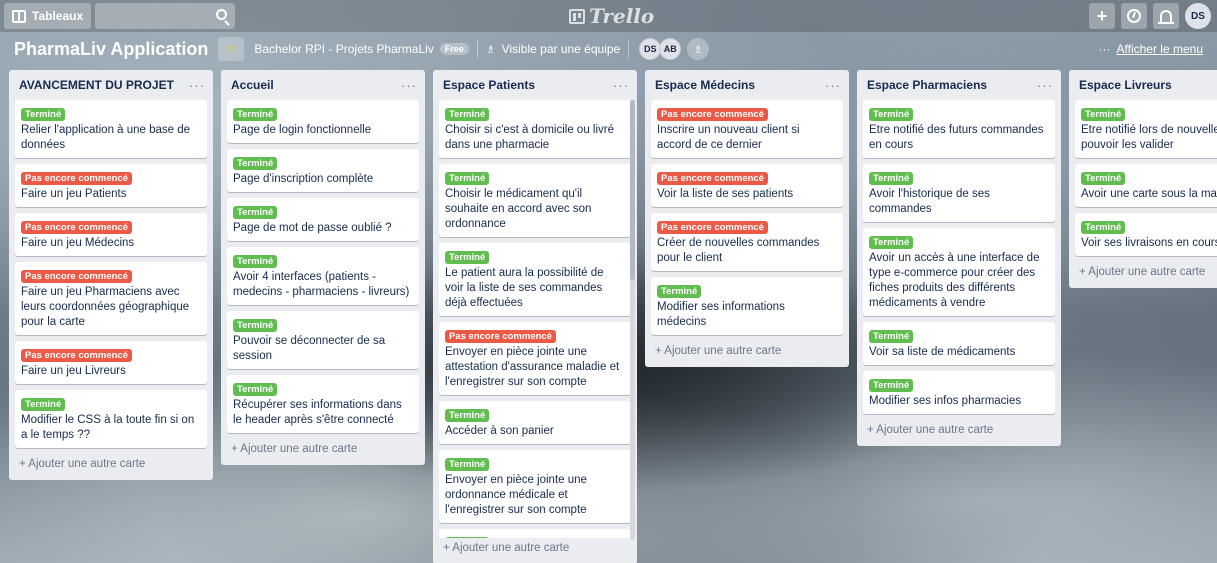  Describe the element at coordinates (945, 401) in the screenshot. I see `card-title: Modifier ses infos pharmacies` at that location.